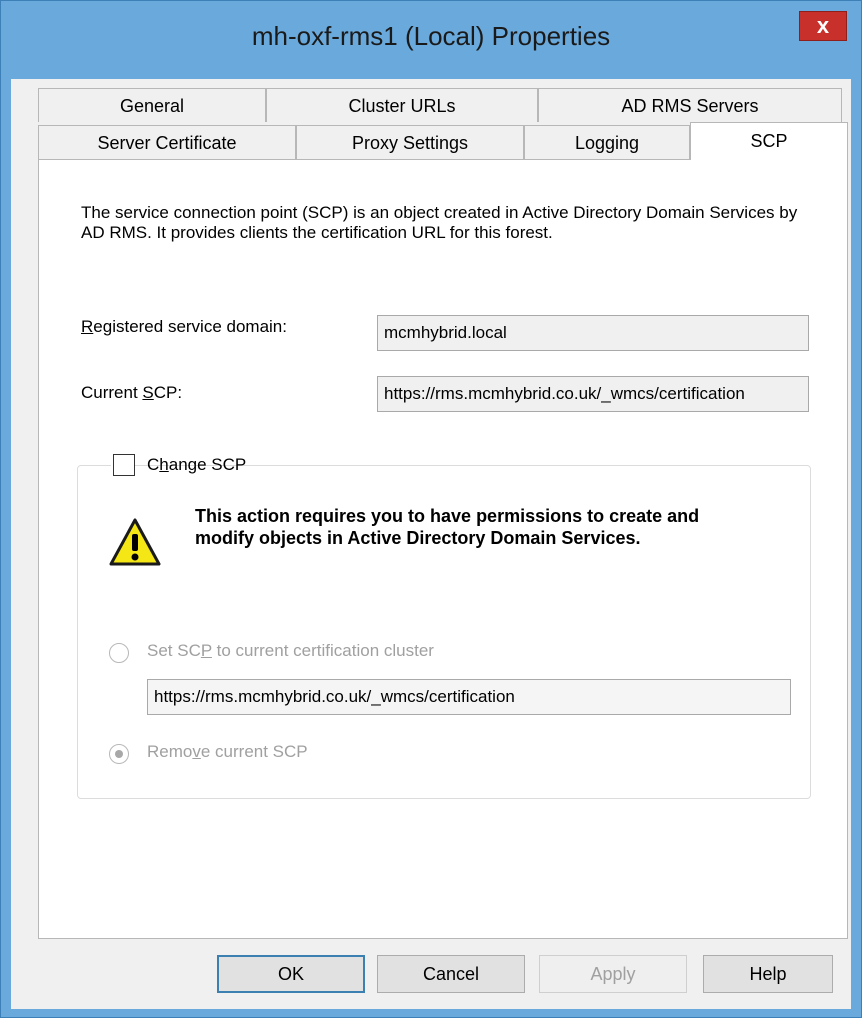 The width and height of the screenshot is (862, 1018). Describe the element at coordinates (769, 141) in the screenshot. I see `tab-scp: SCP` at that location.